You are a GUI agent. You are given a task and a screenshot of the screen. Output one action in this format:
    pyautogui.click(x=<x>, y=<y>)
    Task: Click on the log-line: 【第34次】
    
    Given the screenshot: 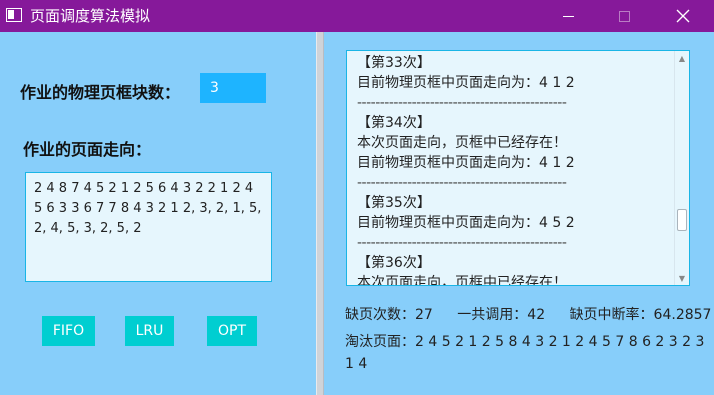 What is the action you would take?
    pyautogui.click(x=394, y=123)
    